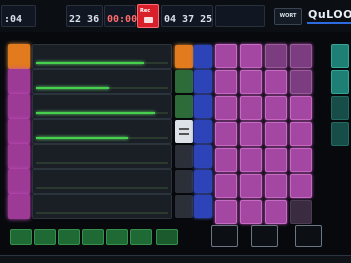 The width and height of the screenshot is (351, 263). What do you see at coordinates (148, 16) in the screenshot?
I see `record-button: Rec` at bounding box center [148, 16].